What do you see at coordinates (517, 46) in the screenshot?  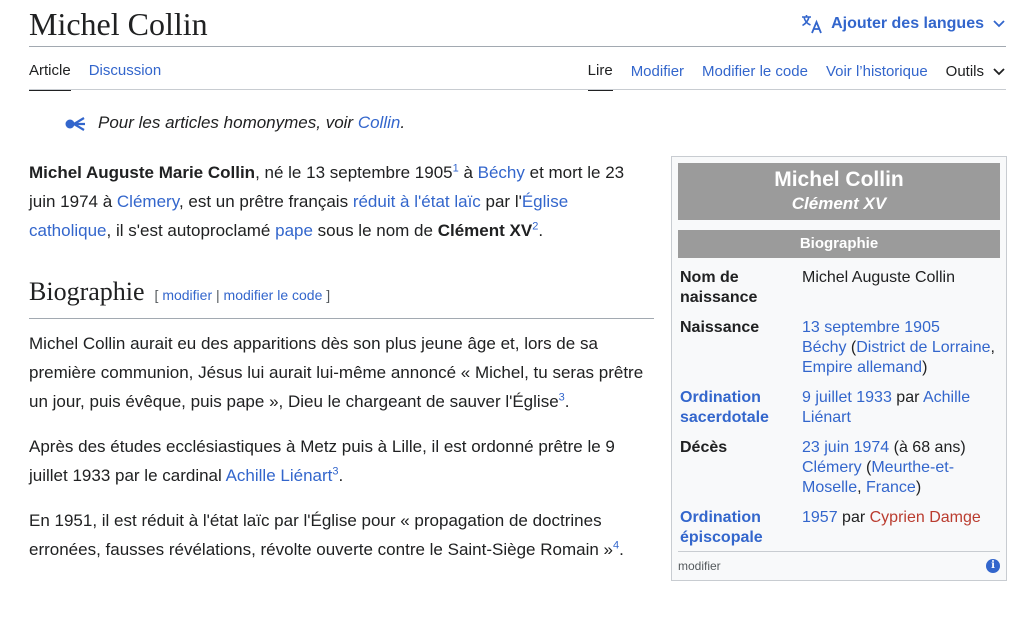 I see `title-divider` at bounding box center [517, 46].